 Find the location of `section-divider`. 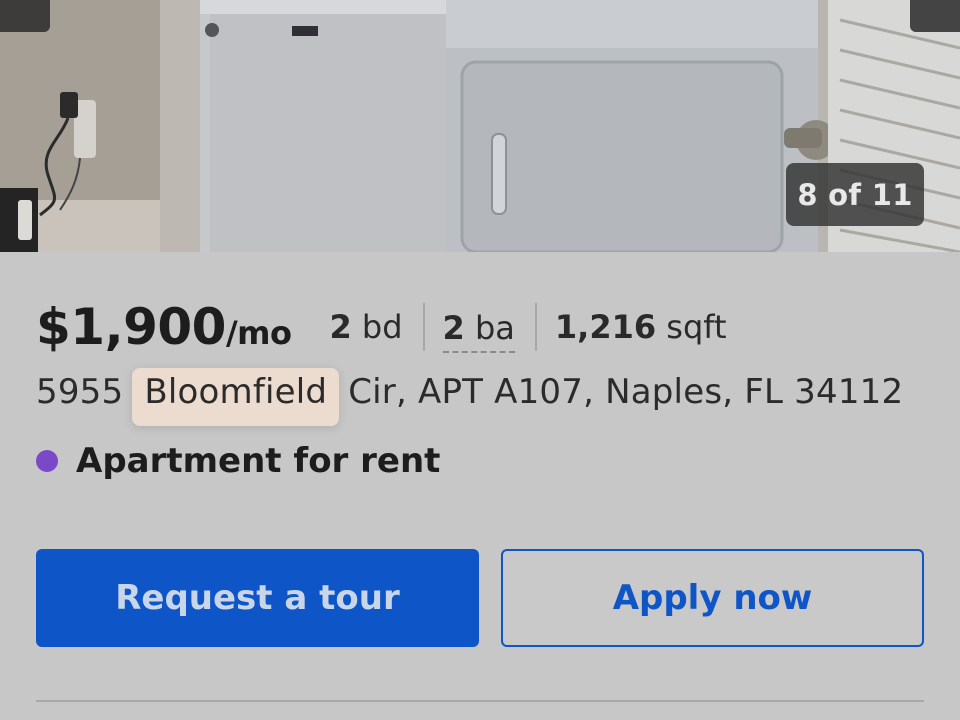

section-divider is located at coordinates (480, 701).